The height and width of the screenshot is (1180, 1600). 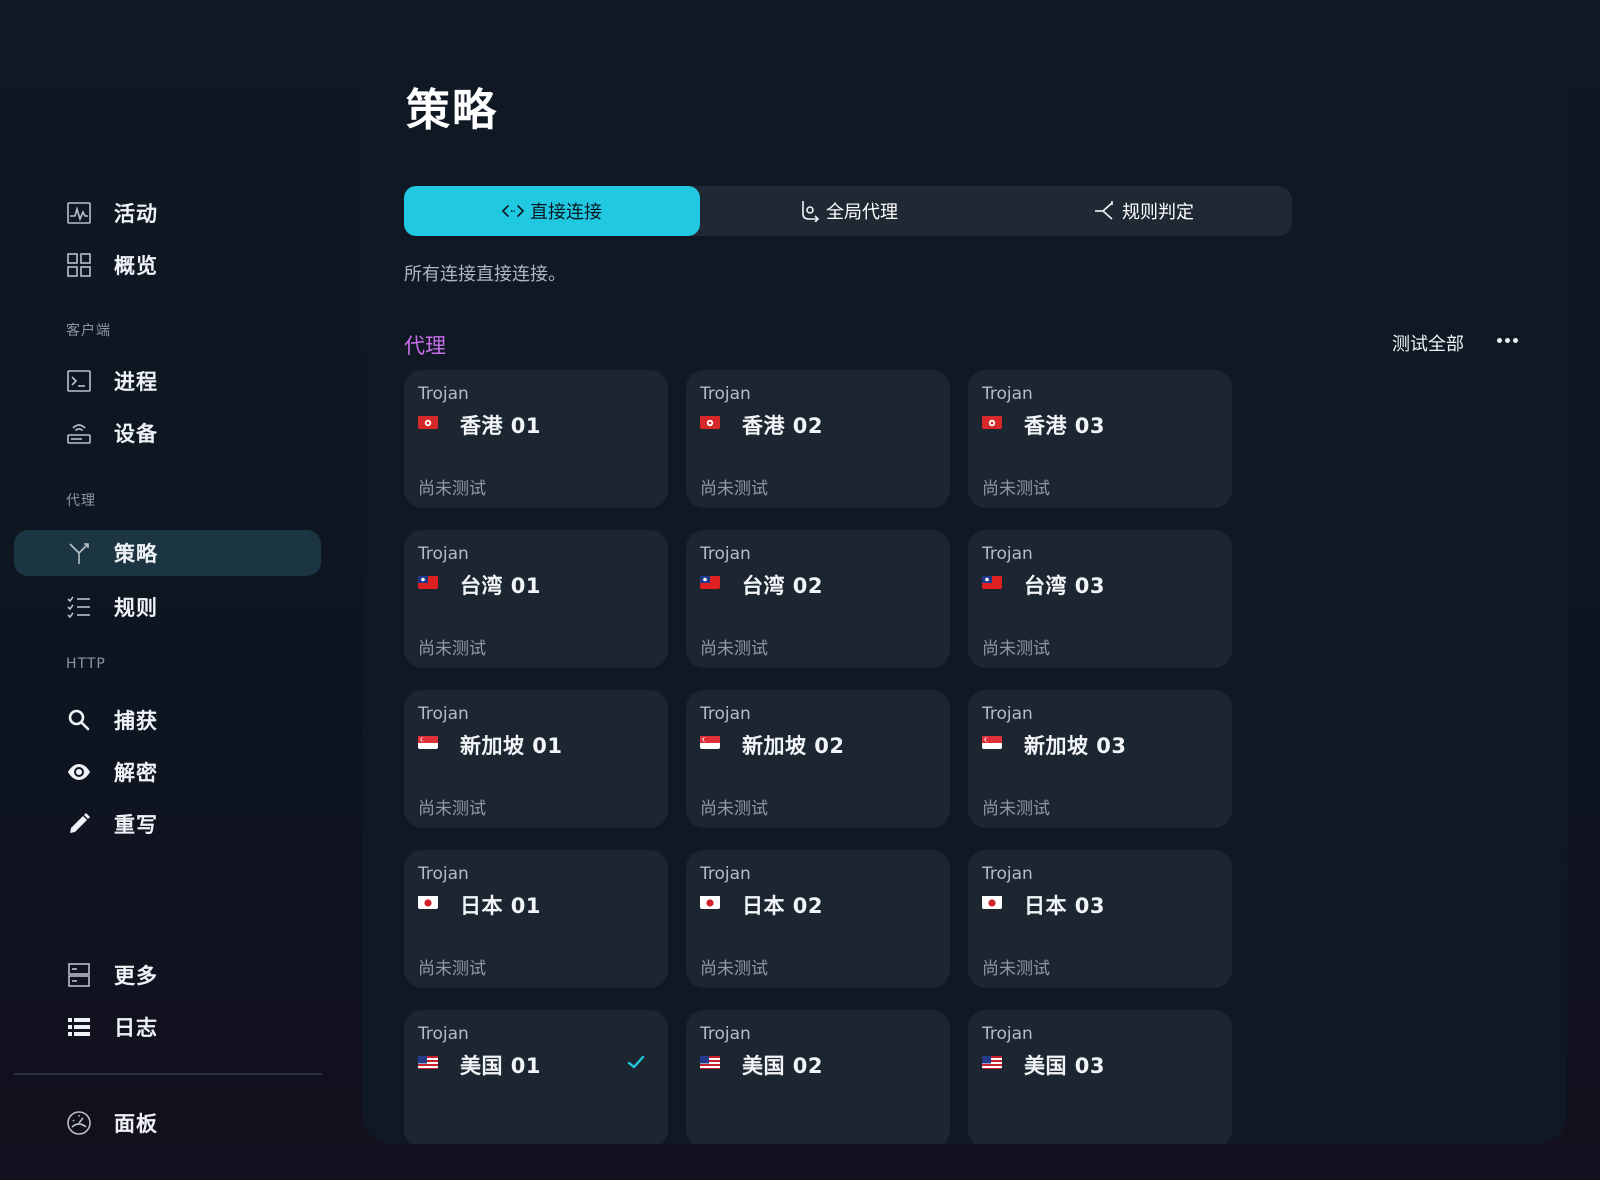 I want to click on sidebar-item-label: 概览, so click(x=136, y=266).